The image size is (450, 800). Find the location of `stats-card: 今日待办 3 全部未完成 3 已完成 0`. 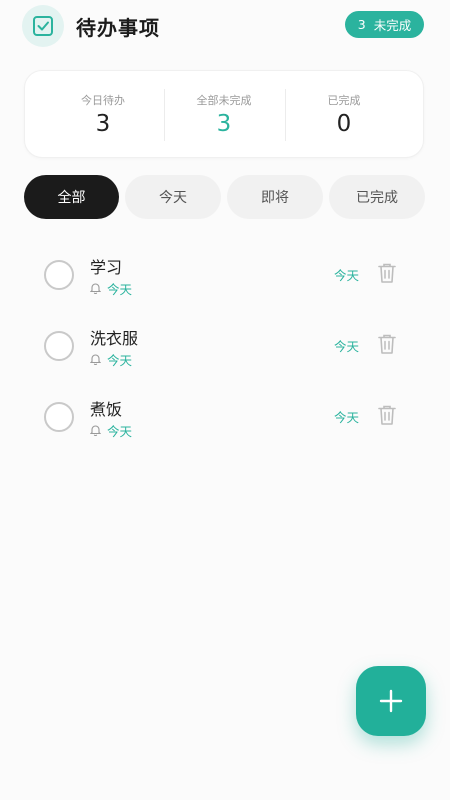

stats-card: 今日待办 3 全部未完成 3 已完成 0 is located at coordinates (224, 114).